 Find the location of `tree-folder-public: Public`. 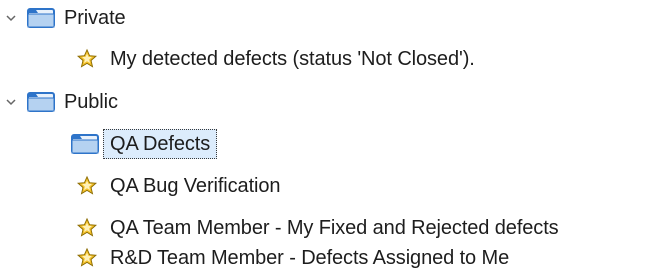

tree-folder-public: Public is located at coordinates (61, 102).